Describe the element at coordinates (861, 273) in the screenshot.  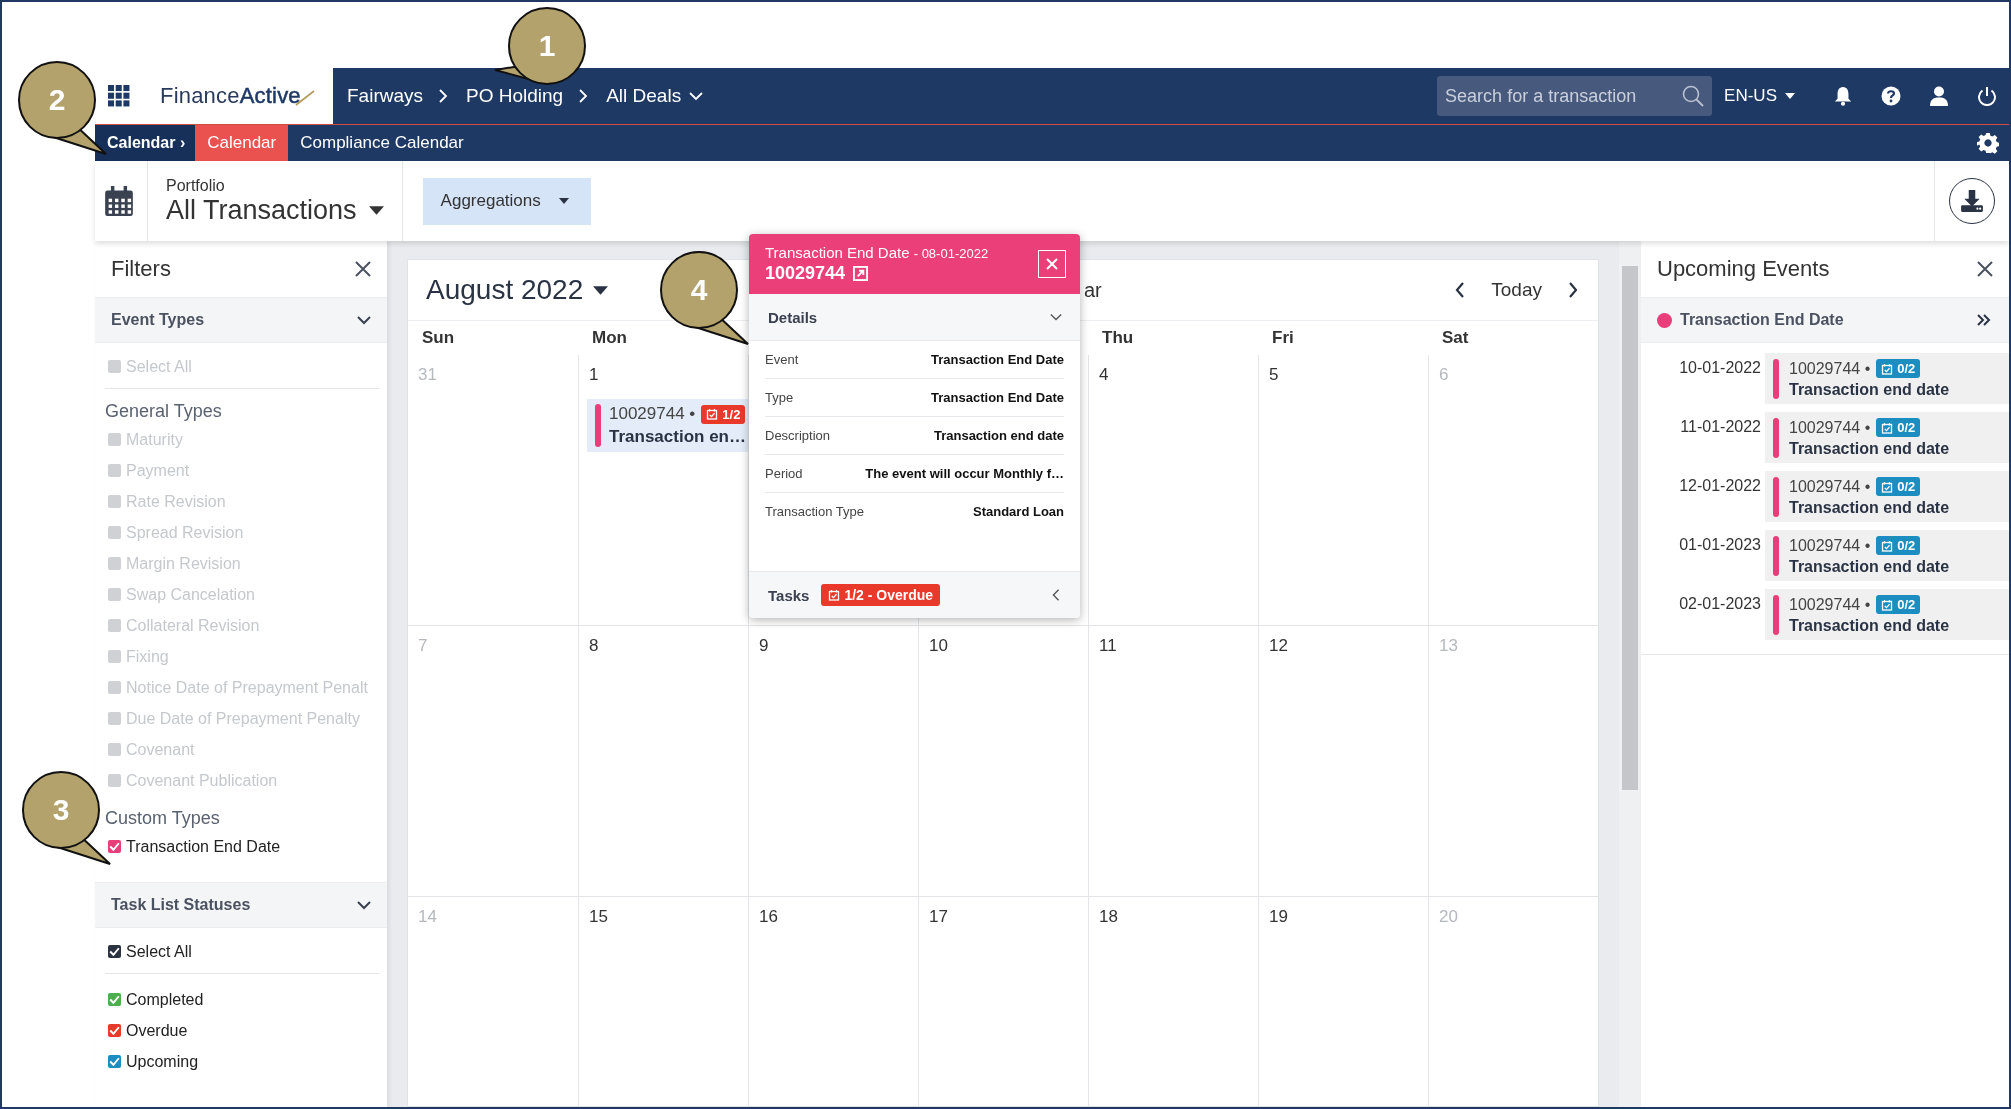
I see `external-link-icon` at that location.